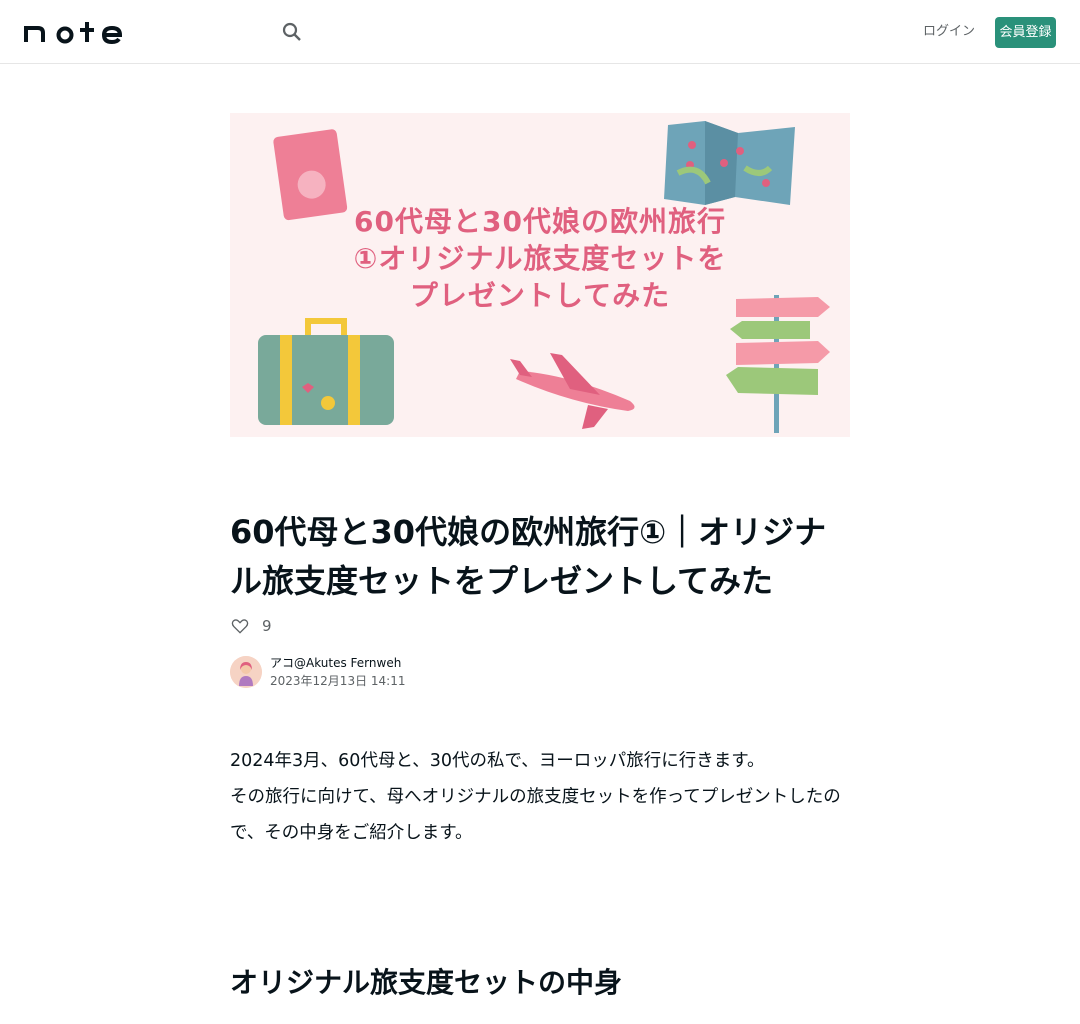  Describe the element at coordinates (949, 32) in the screenshot. I see `login-link: ログイン` at that location.